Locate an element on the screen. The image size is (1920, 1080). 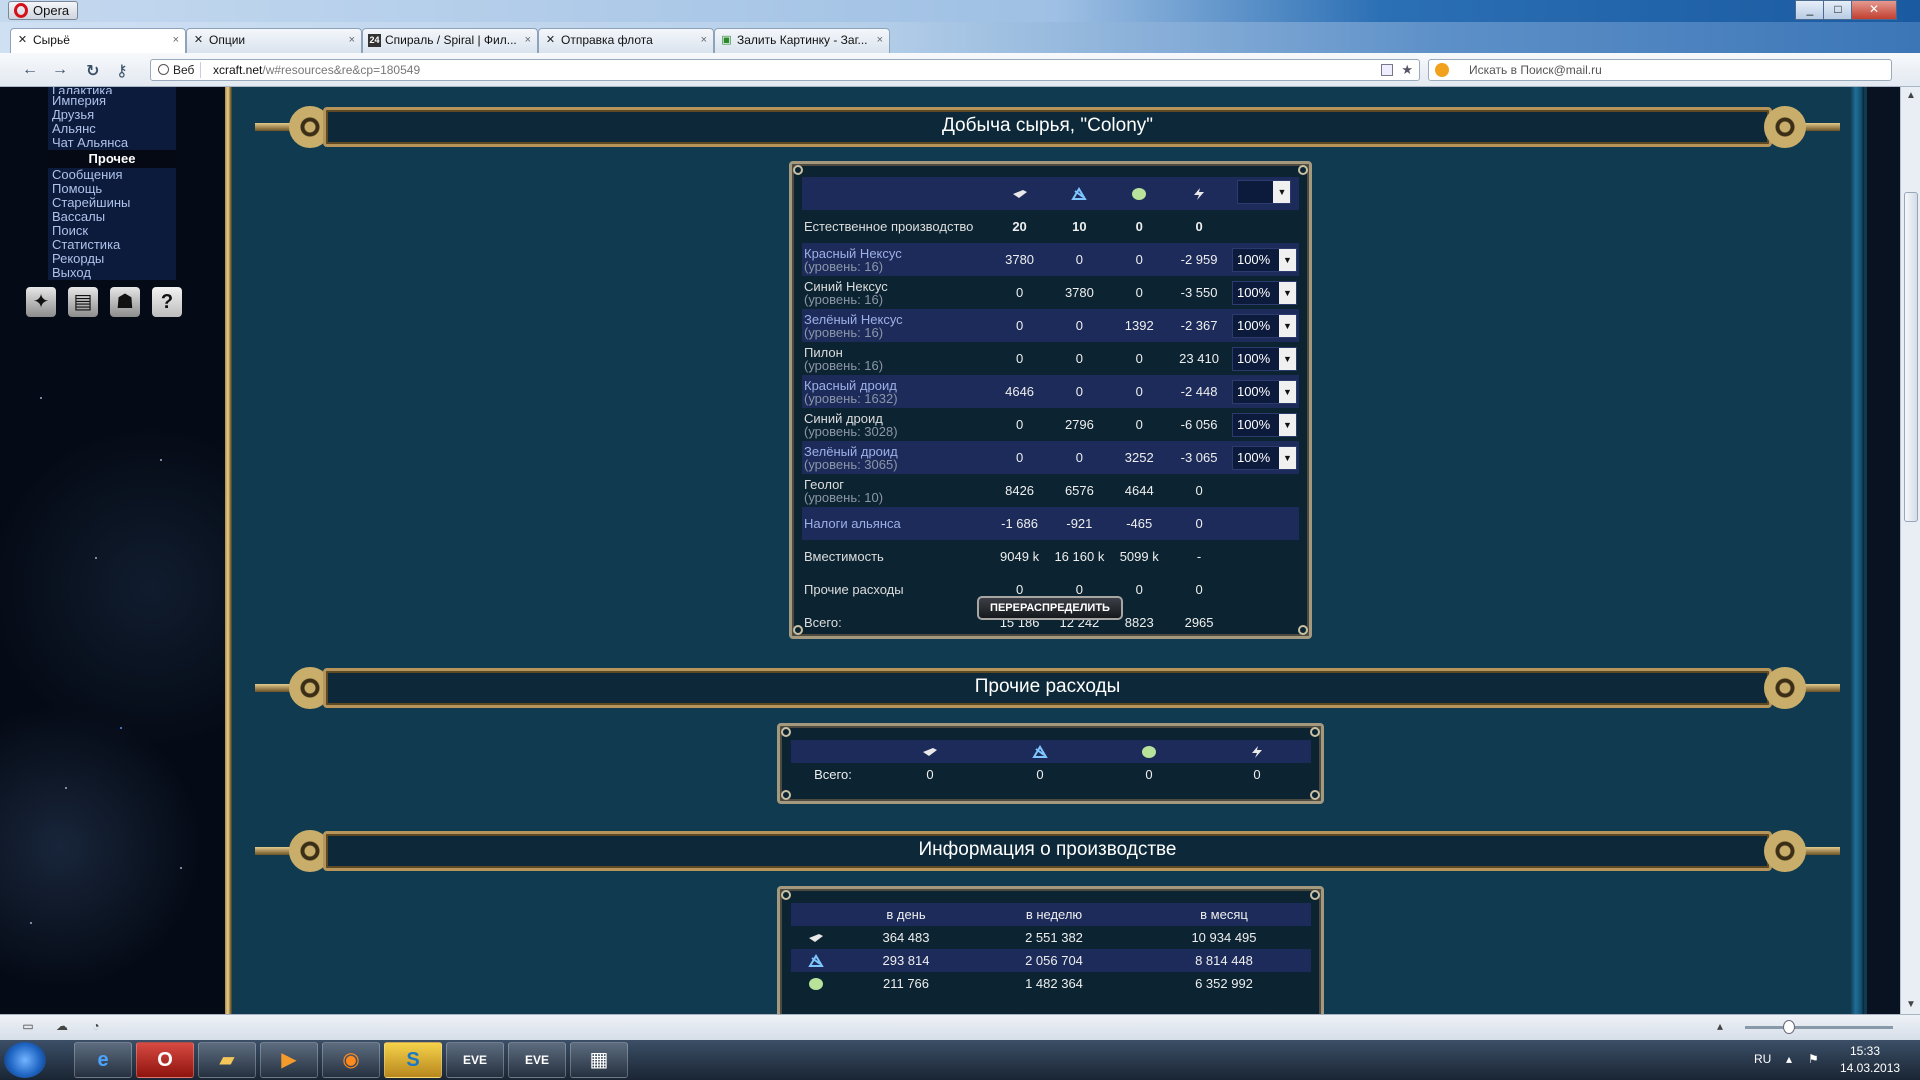
help-icon: ? is located at coordinates (167, 302).